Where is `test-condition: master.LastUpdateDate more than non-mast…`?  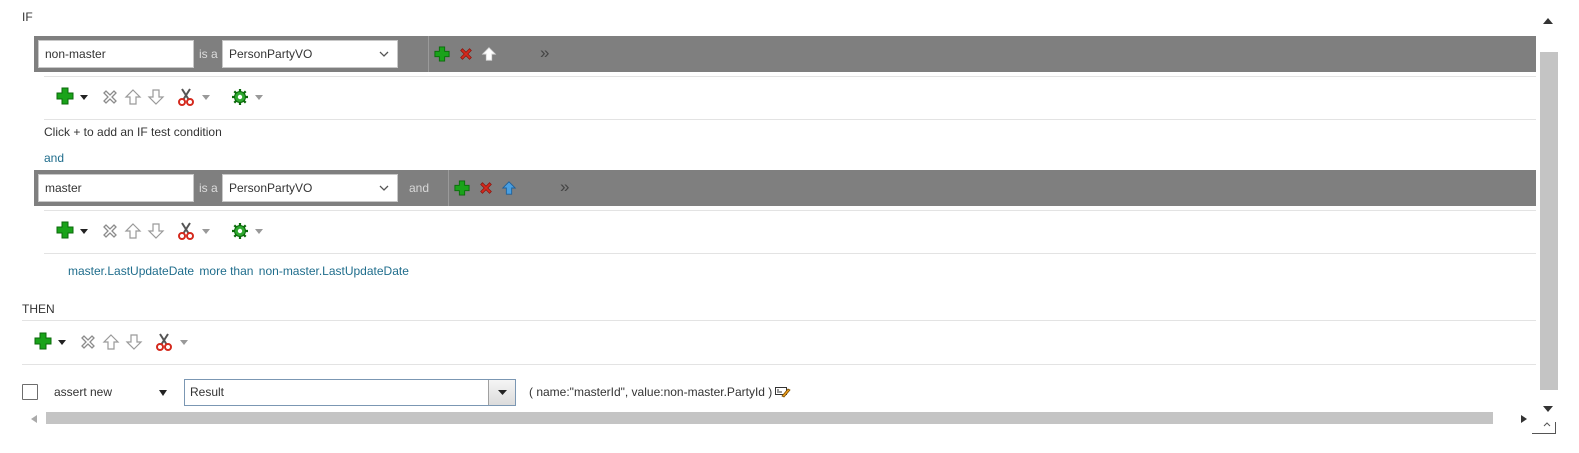 test-condition: master.LastUpdateDate more than non-mast… is located at coordinates (238, 271).